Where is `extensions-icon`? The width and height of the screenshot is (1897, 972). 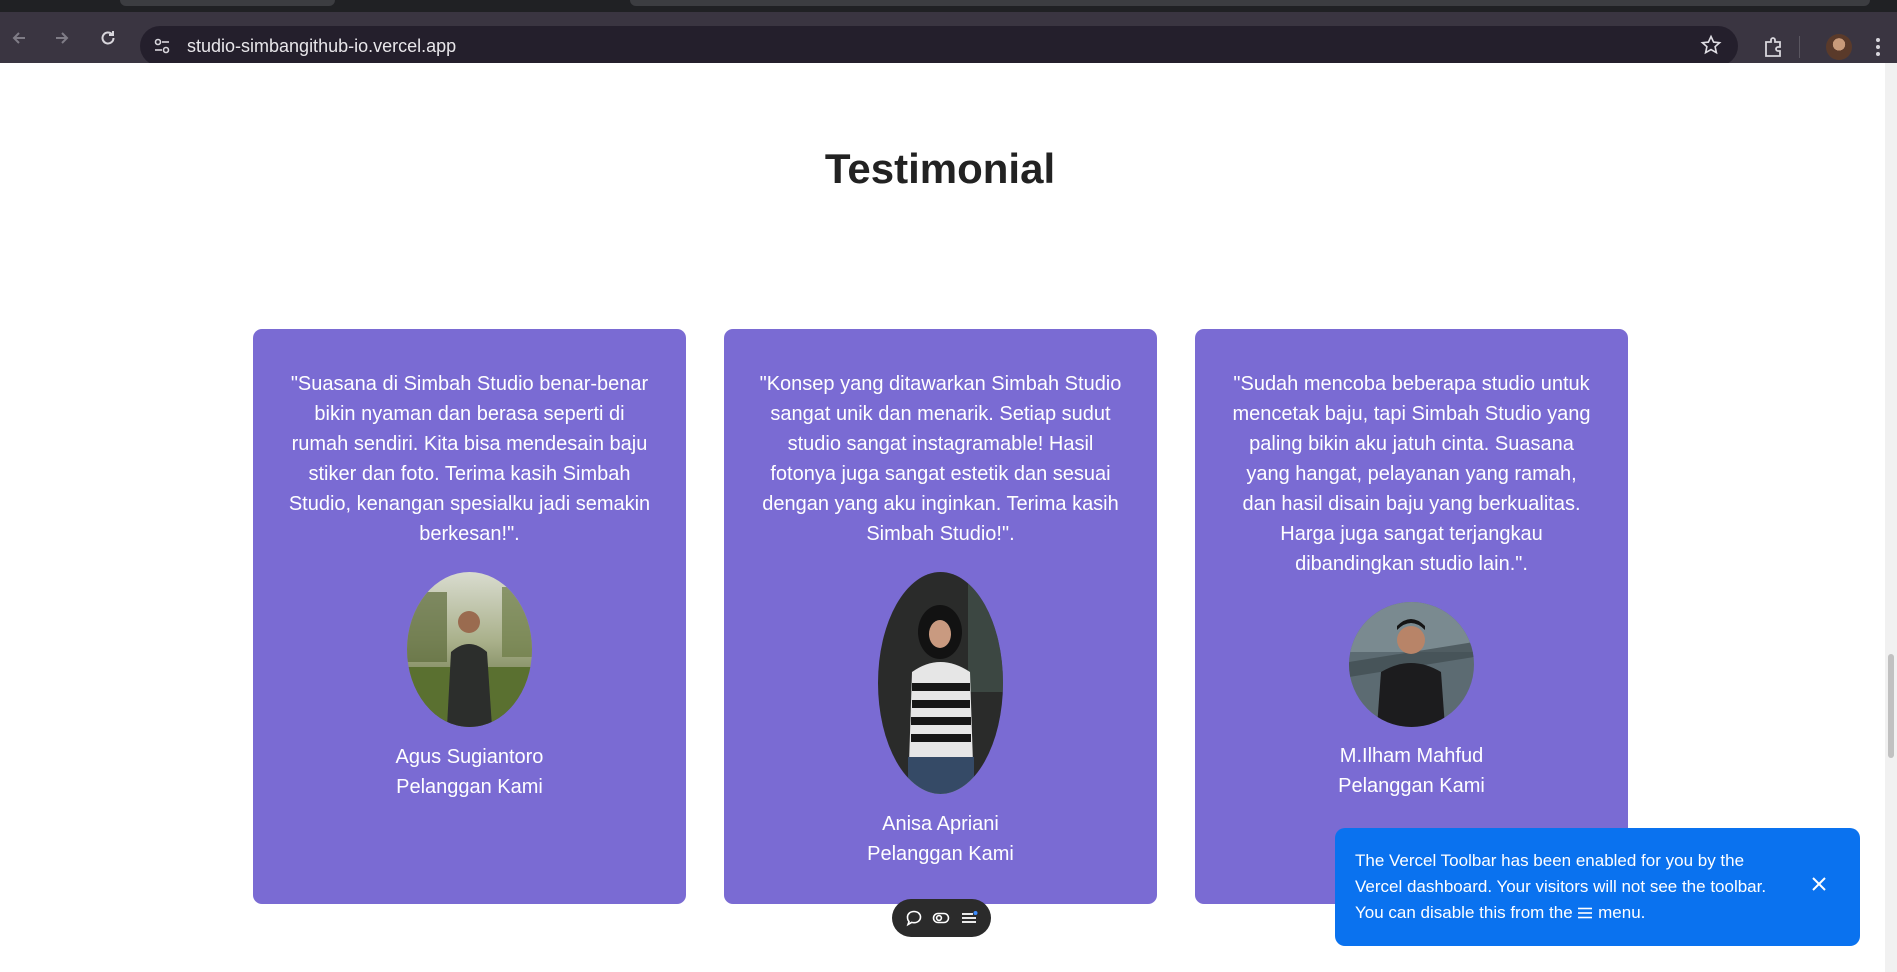 extensions-icon is located at coordinates (1773, 47).